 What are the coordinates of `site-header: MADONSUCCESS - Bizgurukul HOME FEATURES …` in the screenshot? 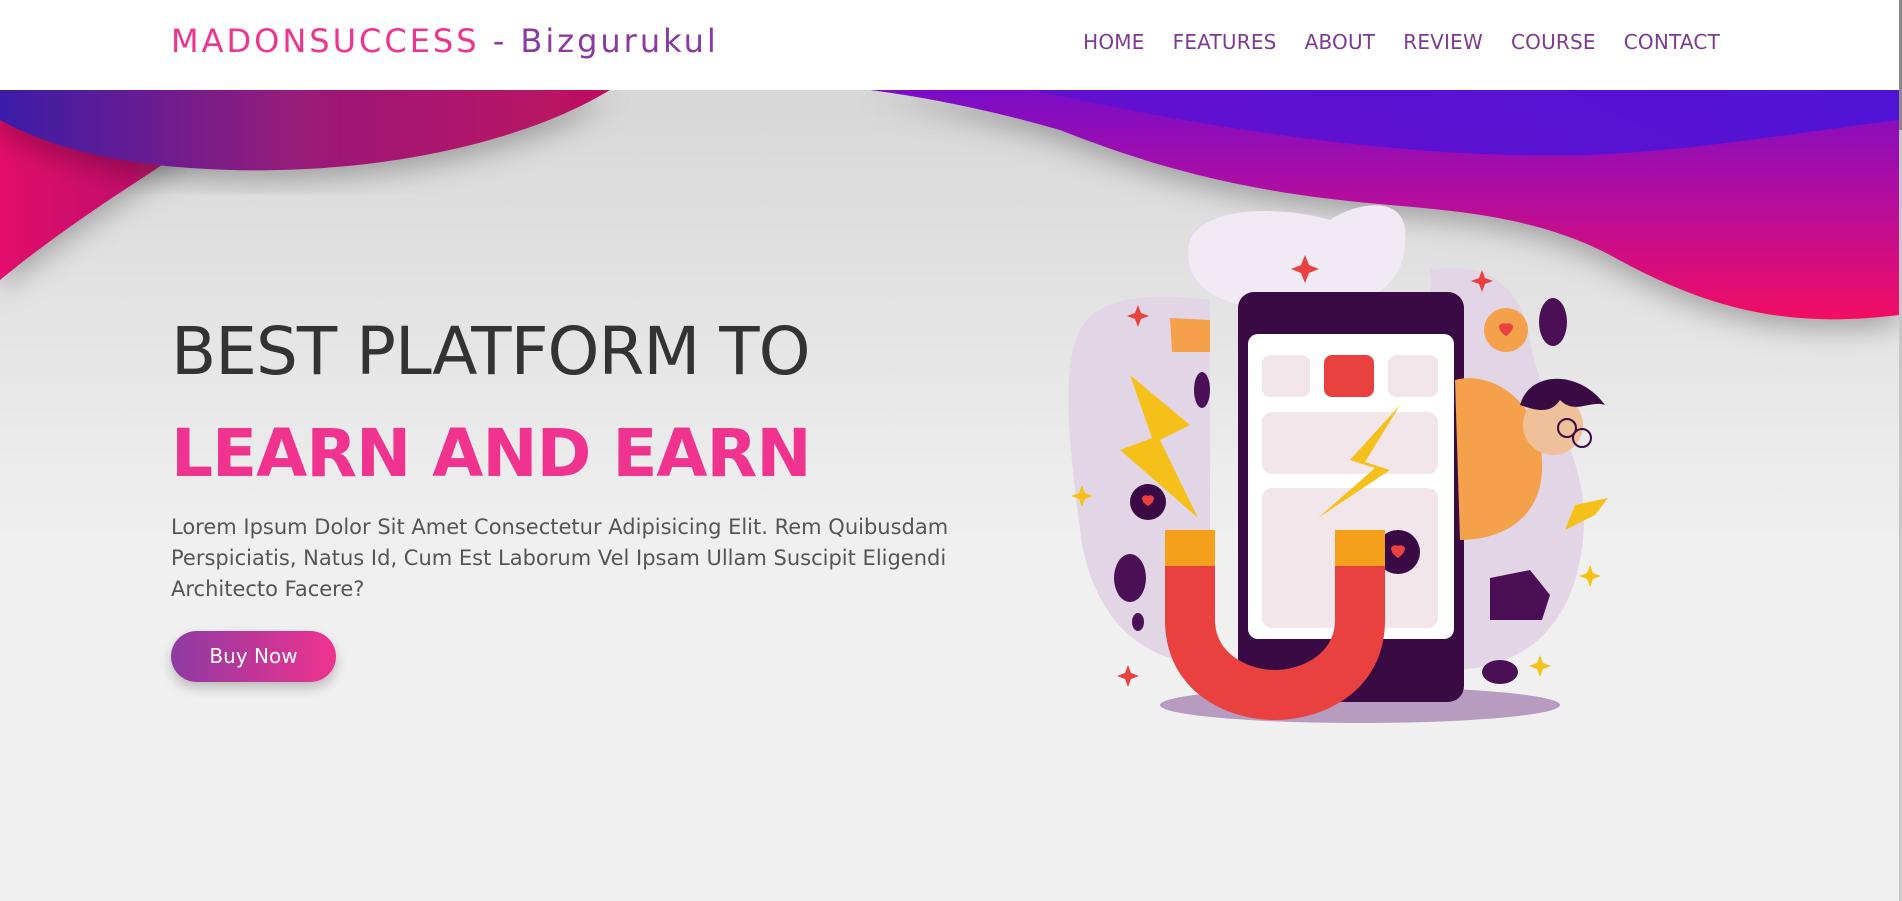 It's located at (949, 45).